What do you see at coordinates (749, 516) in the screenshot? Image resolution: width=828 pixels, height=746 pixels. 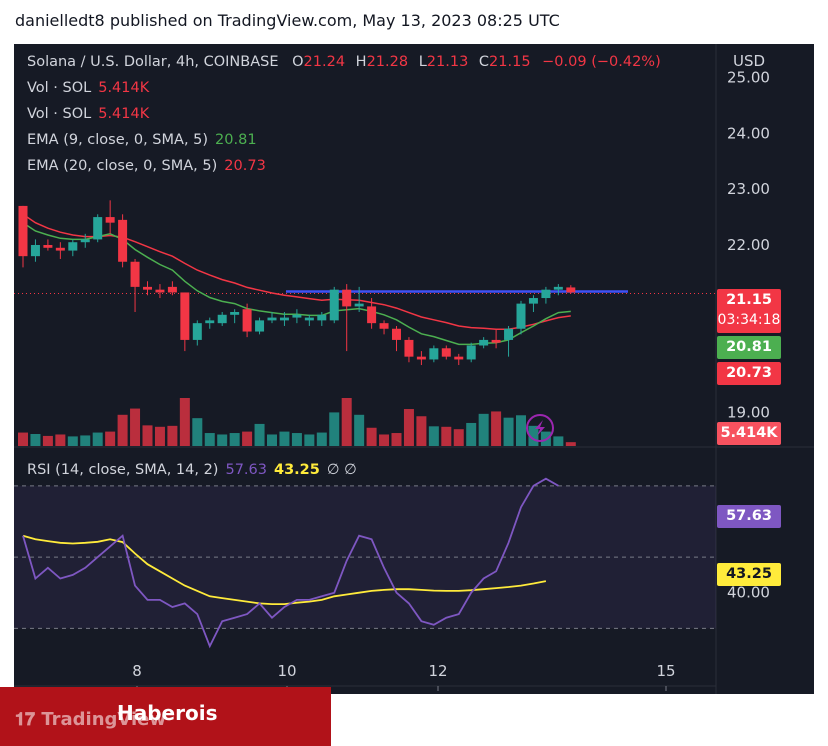 I see `rsi-badge: 57.63` at bounding box center [749, 516].